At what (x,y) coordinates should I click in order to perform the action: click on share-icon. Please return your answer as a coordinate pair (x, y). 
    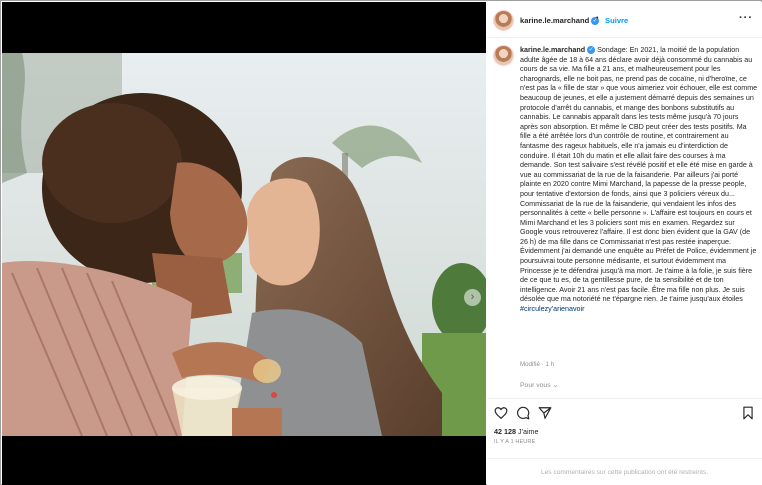
    Looking at the image, I should click on (545, 413).